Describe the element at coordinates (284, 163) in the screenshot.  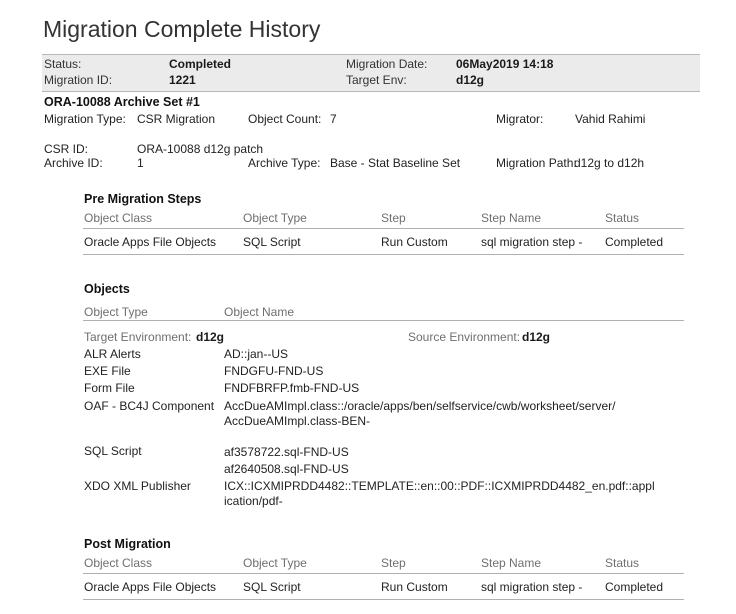
I see `archive-type-label: Archive Type:` at that location.